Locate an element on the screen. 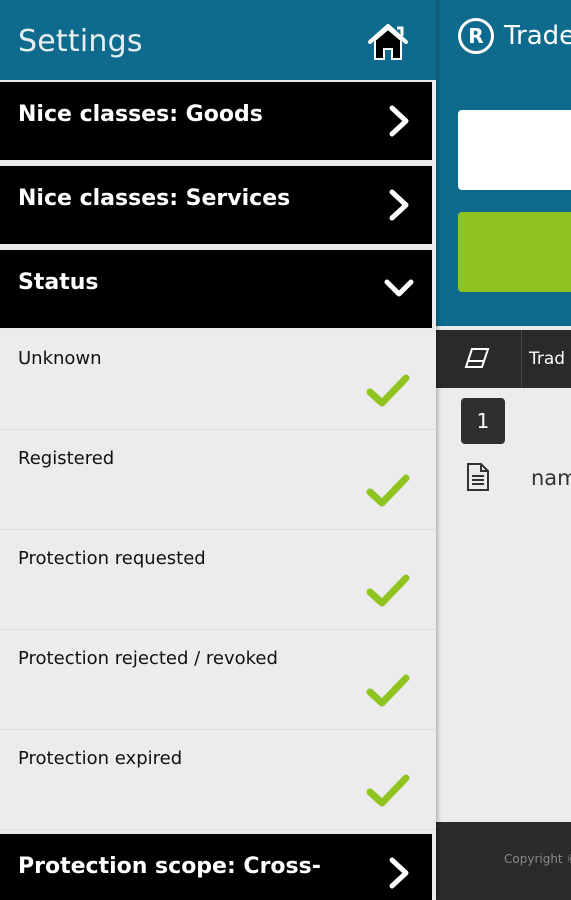 The height and width of the screenshot is (900, 571). eraser-icon is located at coordinates (477, 358).